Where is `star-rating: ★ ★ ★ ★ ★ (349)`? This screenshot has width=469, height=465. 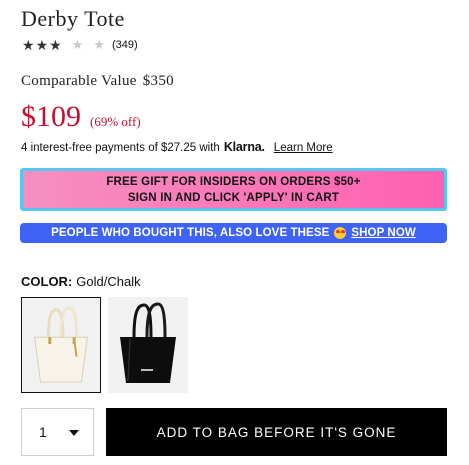
star-rating: ★ ★ ★ ★ ★ (349) is located at coordinates (80, 45).